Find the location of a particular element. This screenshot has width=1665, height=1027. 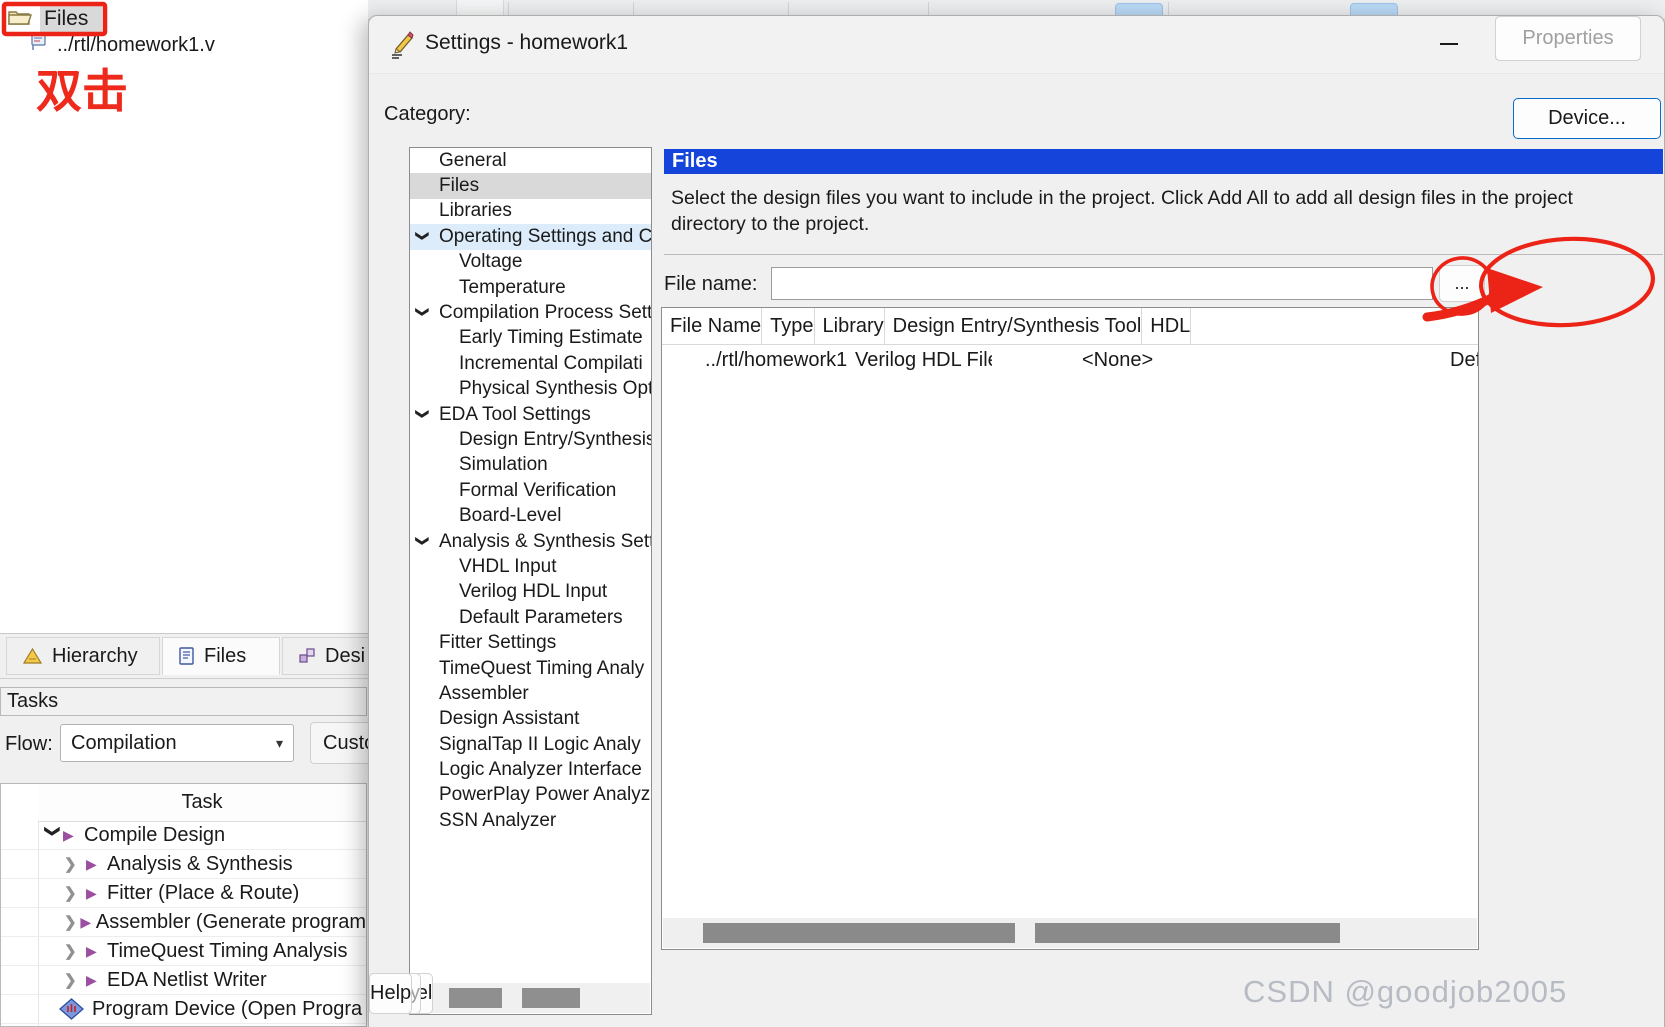

category-item: ❯ Early Timing Estimate is located at coordinates (530, 338).